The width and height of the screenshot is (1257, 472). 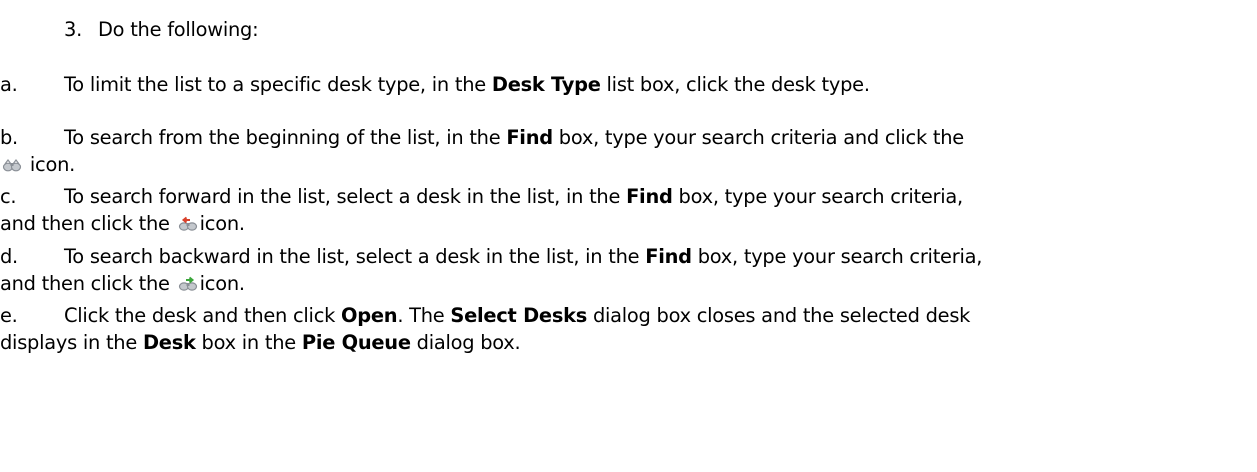 What do you see at coordinates (8, 196) in the screenshot?
I see `item-letter: c.` at bounding box center [8, 196].